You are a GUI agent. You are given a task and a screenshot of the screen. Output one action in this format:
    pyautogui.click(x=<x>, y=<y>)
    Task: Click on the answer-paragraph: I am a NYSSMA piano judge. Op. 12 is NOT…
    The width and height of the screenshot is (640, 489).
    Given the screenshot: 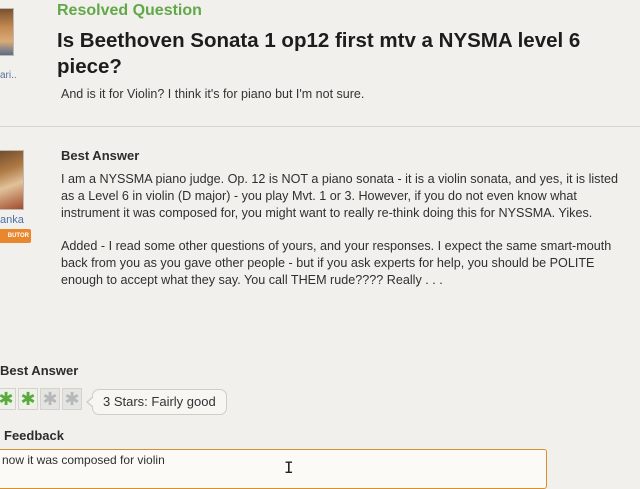 What is the action you would take?
    pyautogui.click(x=339, y=196)
    